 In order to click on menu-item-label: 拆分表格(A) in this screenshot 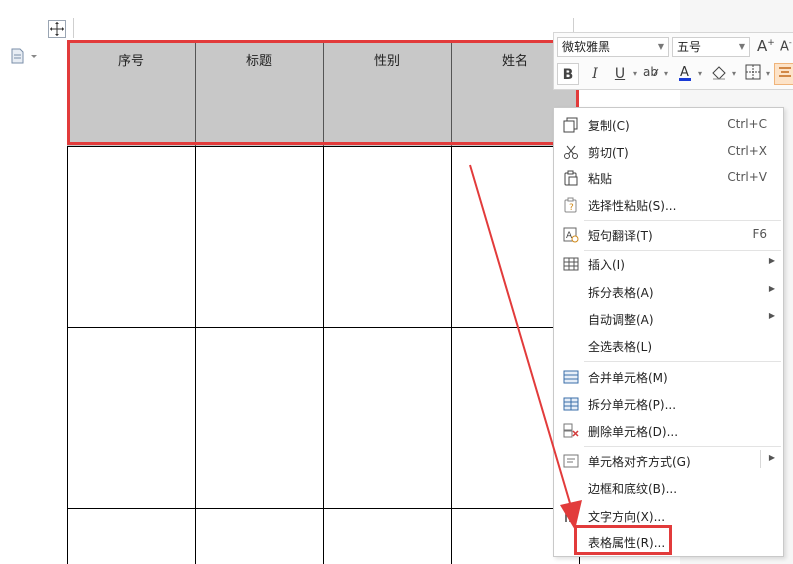, I will do `click(621, 293)`.